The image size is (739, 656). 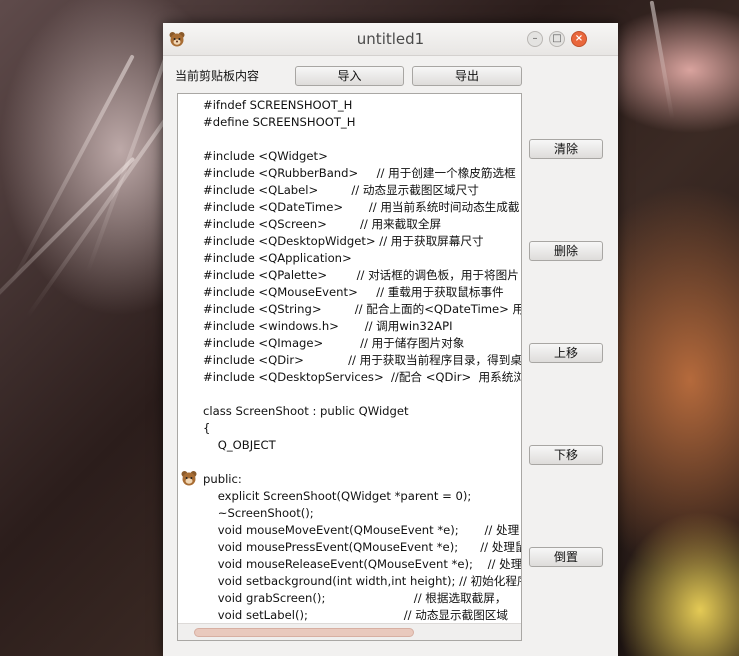 I want to click on reverse-button: 倒置, so click(x=566, y=557).